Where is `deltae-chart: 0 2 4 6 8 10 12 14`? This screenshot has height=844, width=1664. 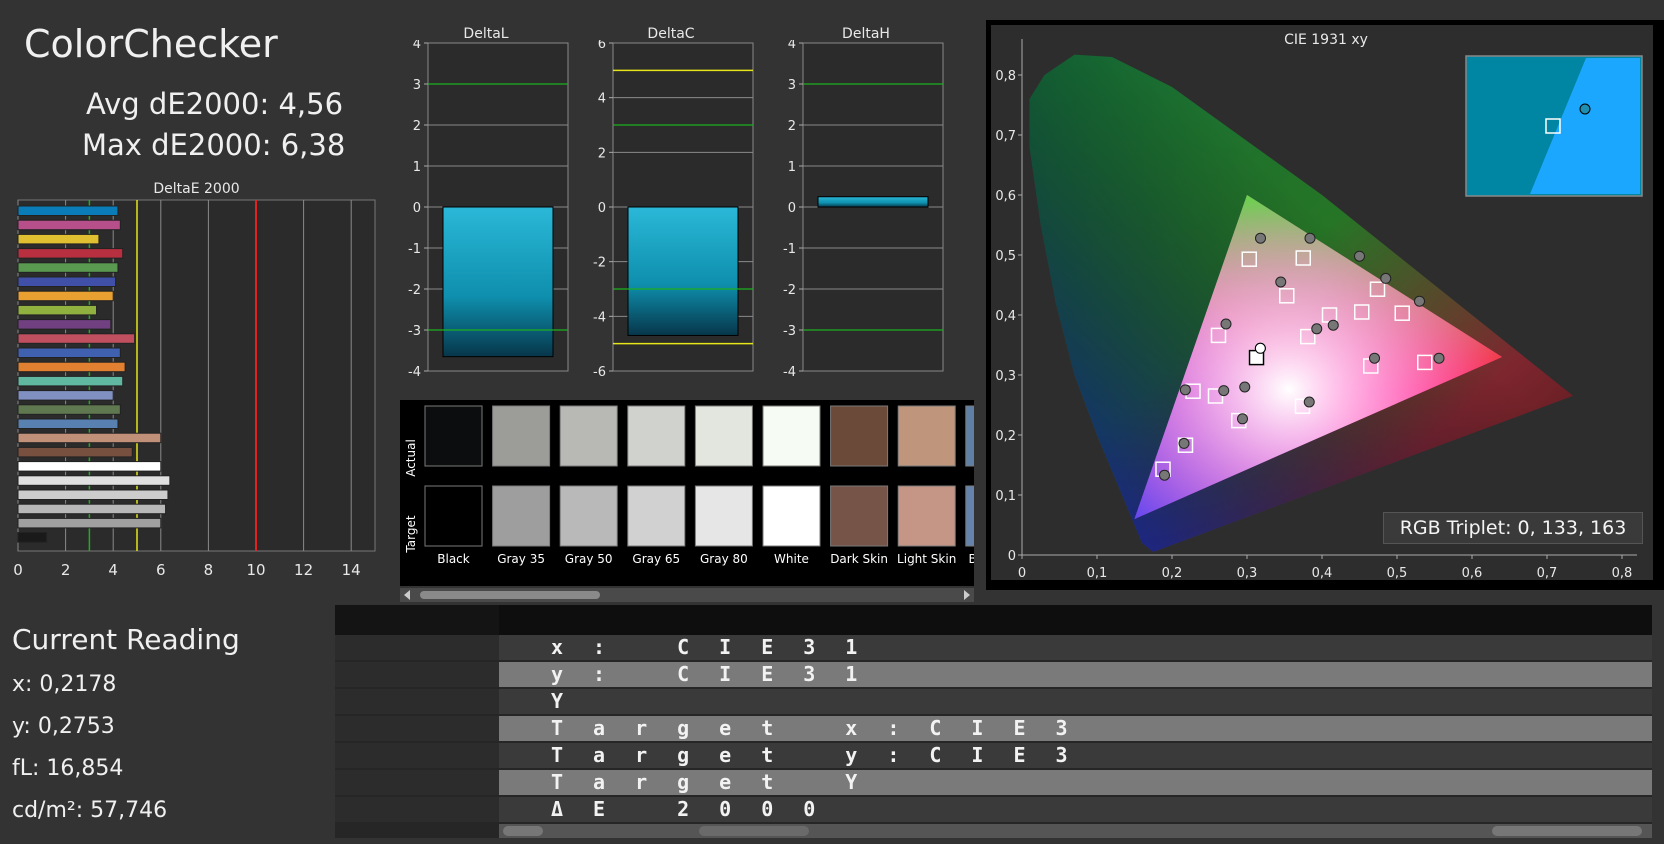 deltae-chart: 0 2 4 6 8 10 12 14 is located at coordinates (194, 389).